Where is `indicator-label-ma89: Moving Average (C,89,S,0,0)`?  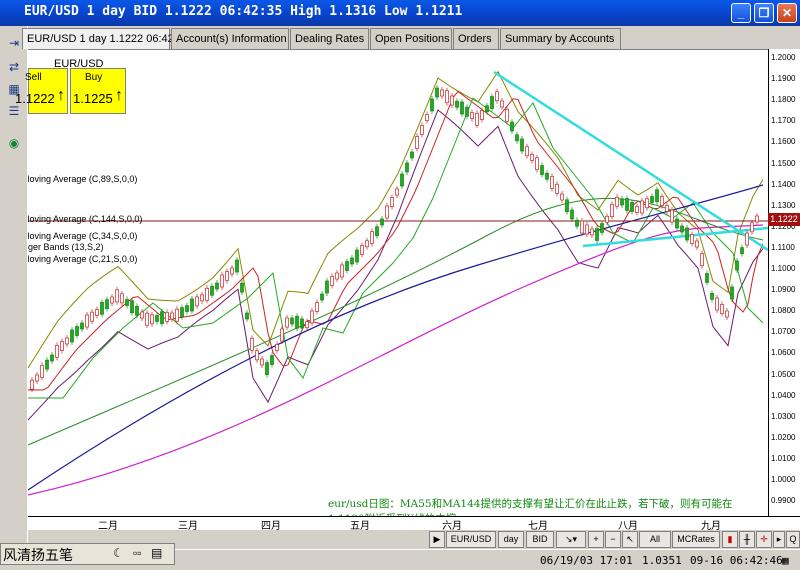
indicator-label-ma89: Moving Average (C,89,S,0,0) is located at coordinates (83, 179).